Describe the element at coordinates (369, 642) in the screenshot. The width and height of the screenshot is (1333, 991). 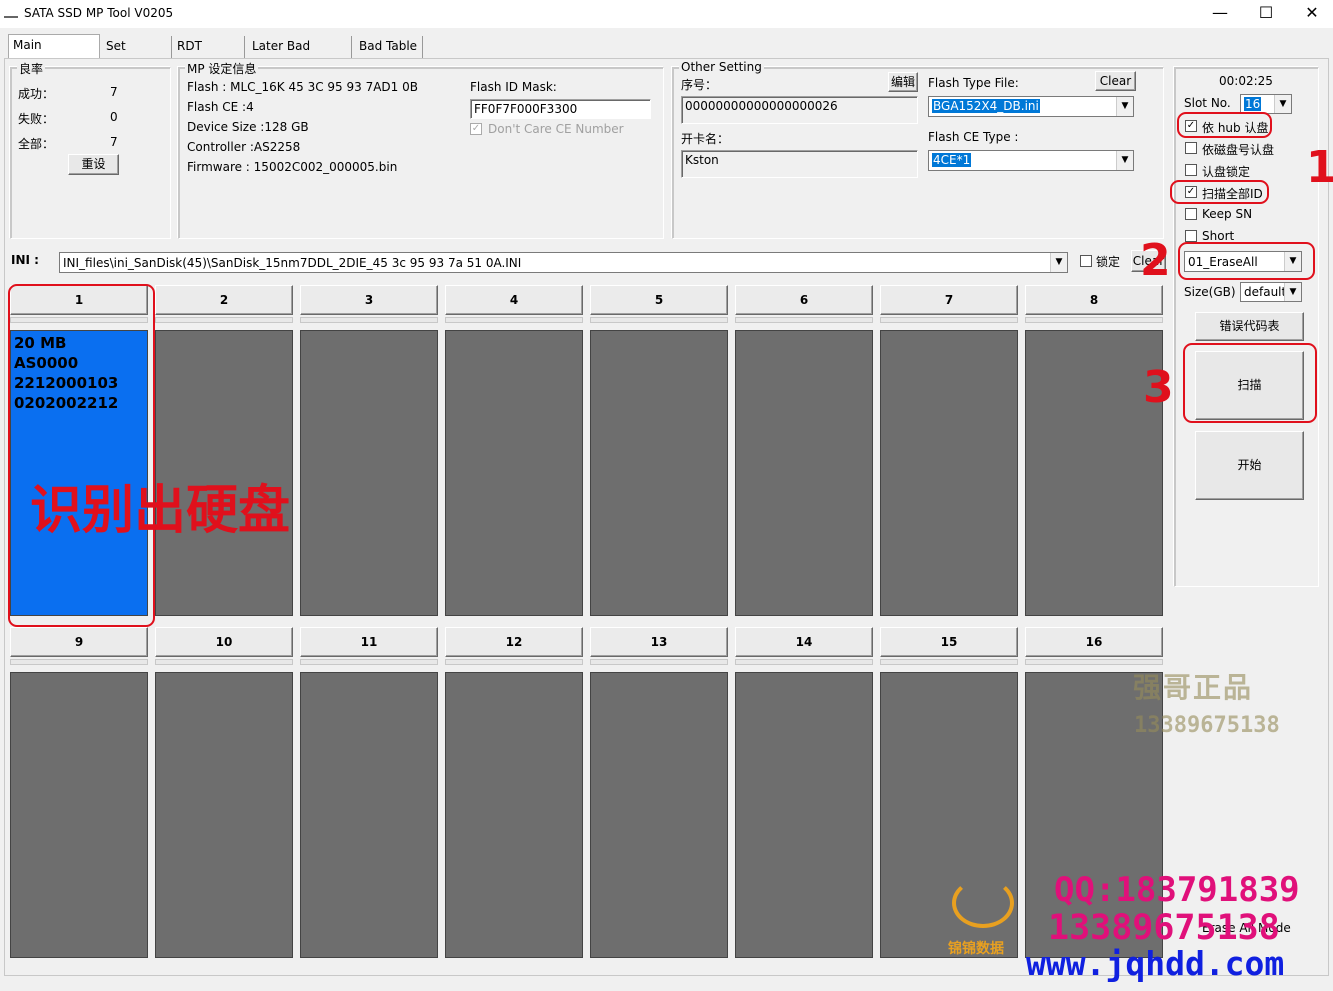
I see `slot-11-button: 11` at that location.